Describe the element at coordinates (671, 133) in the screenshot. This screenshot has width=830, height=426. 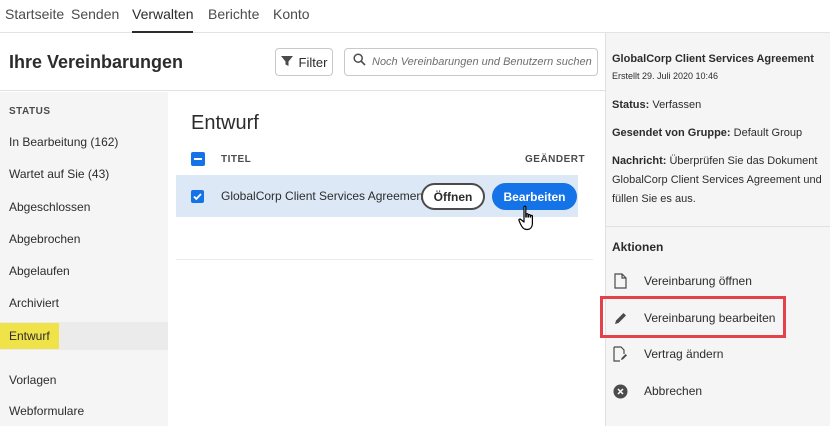
I see `group-key: Gesendet von Gruppe:` at that location.